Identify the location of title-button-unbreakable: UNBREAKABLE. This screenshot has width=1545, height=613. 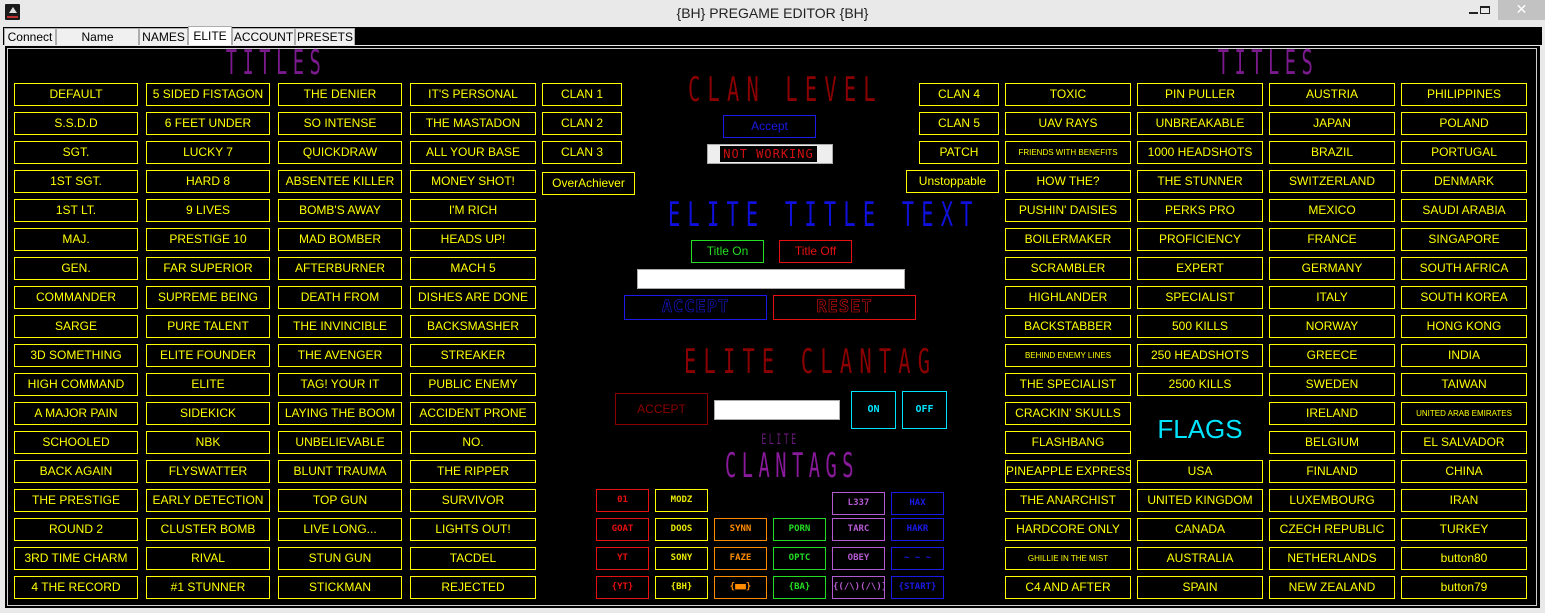
(1200, 123).